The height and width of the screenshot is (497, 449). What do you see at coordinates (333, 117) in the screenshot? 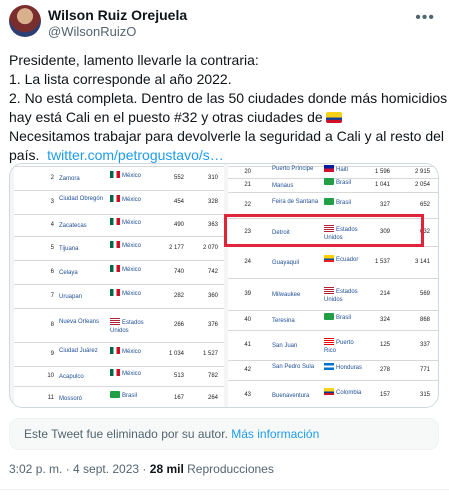
I see `colombia-flag-icon` at bounding box center [333, 117].